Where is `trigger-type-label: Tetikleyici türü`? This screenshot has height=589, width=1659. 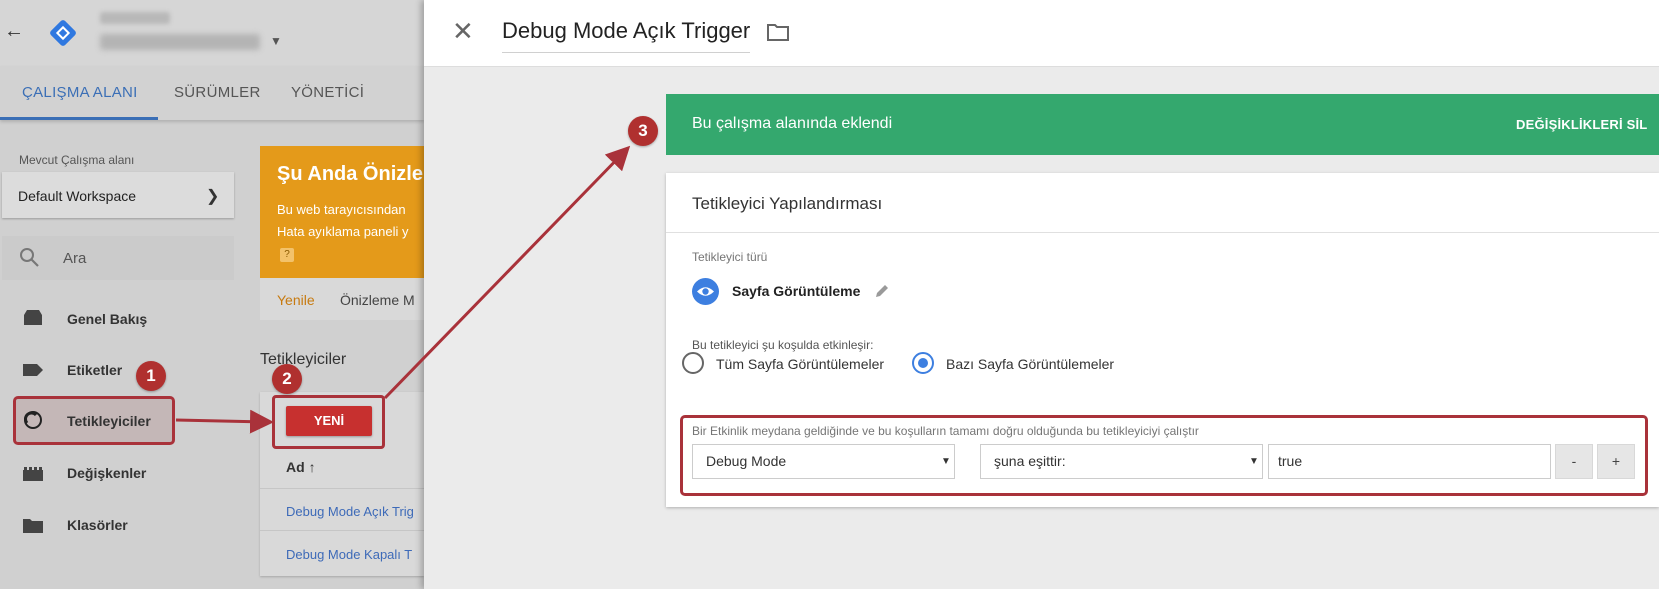
trigger-type-label: Tetikleyici türü is located at coordinates (730, 257).